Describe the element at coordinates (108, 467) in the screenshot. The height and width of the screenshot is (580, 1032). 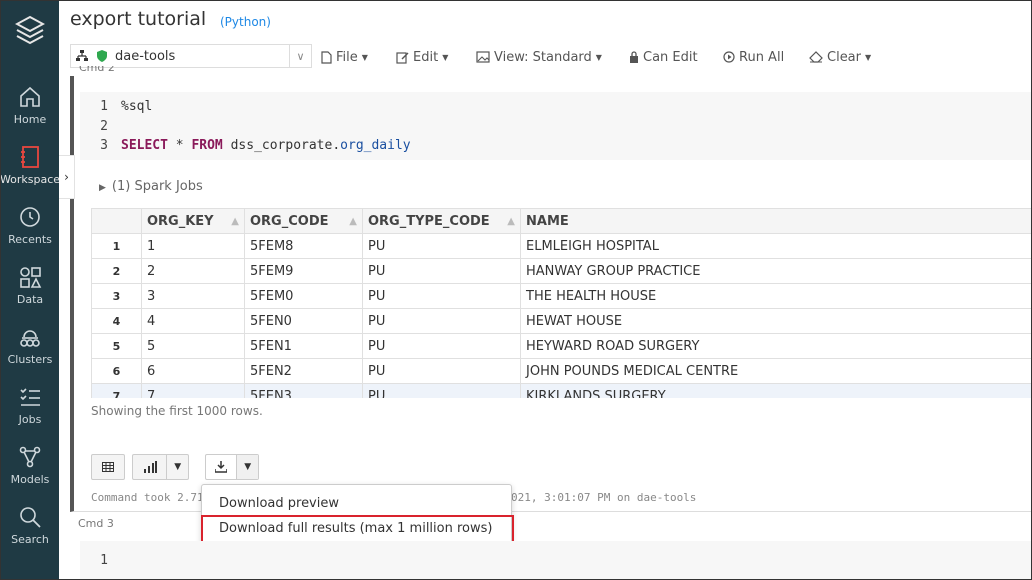
I see `table-view-button` at that location.